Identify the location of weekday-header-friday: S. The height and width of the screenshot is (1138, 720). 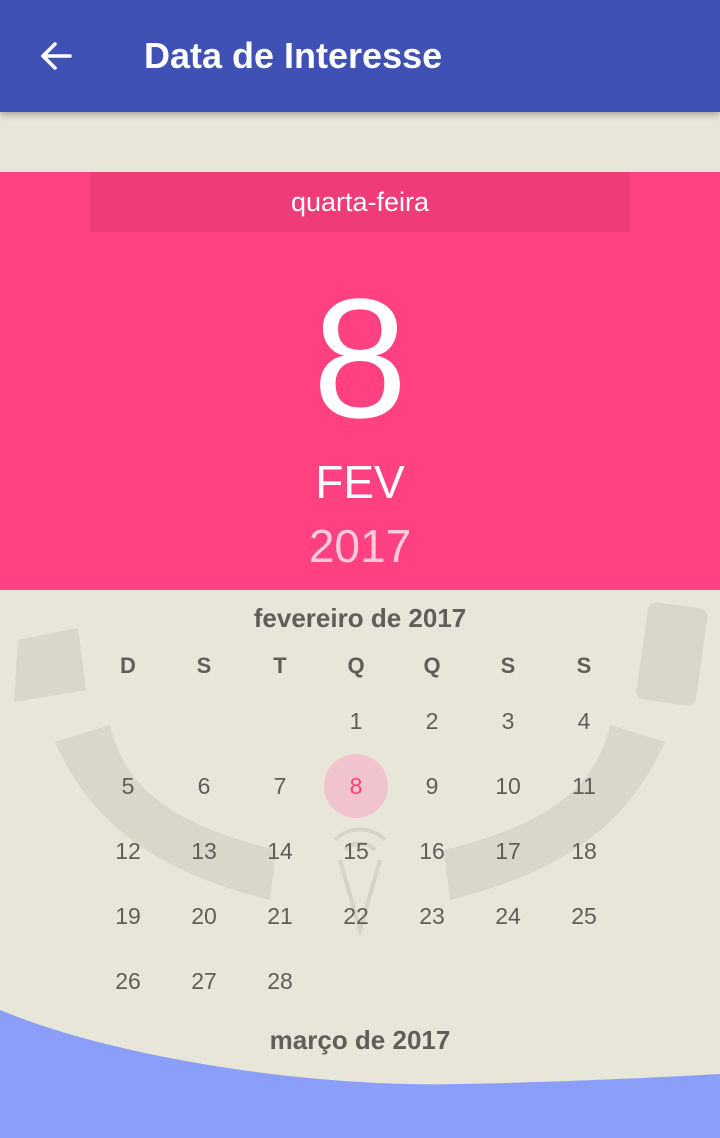
(508, 665).